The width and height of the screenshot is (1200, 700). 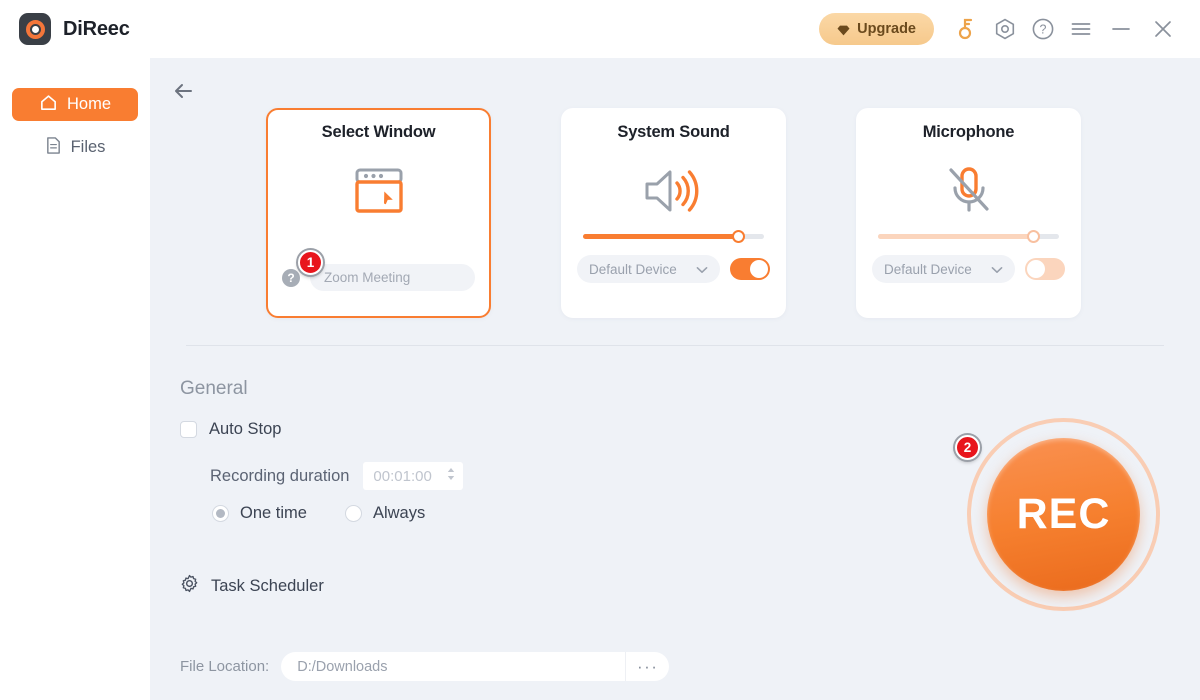 I want to click on microphone-slider-knob, so click(x=1034, y=236).